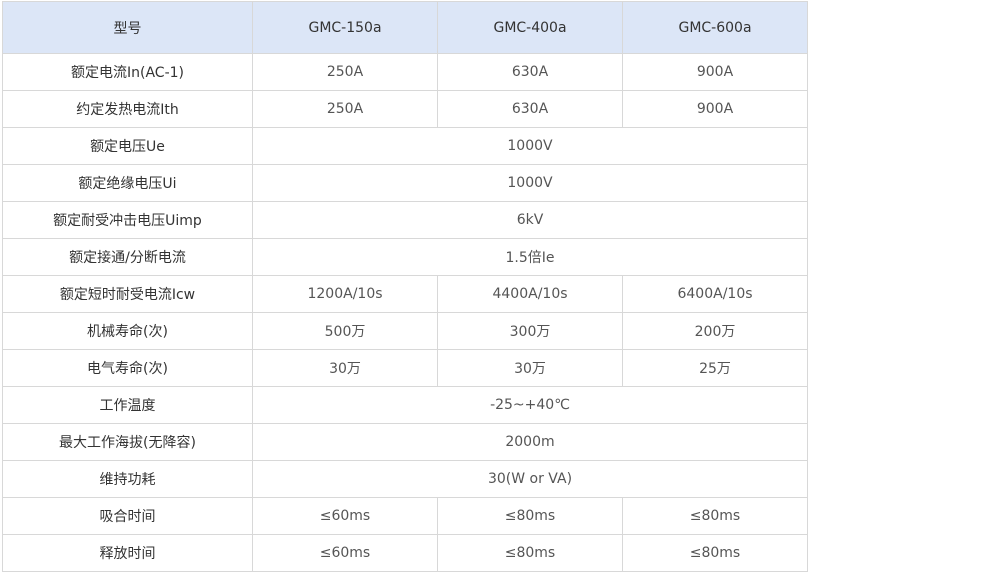  I want to click on row-value-merged: 6kV, so click(530, 220).